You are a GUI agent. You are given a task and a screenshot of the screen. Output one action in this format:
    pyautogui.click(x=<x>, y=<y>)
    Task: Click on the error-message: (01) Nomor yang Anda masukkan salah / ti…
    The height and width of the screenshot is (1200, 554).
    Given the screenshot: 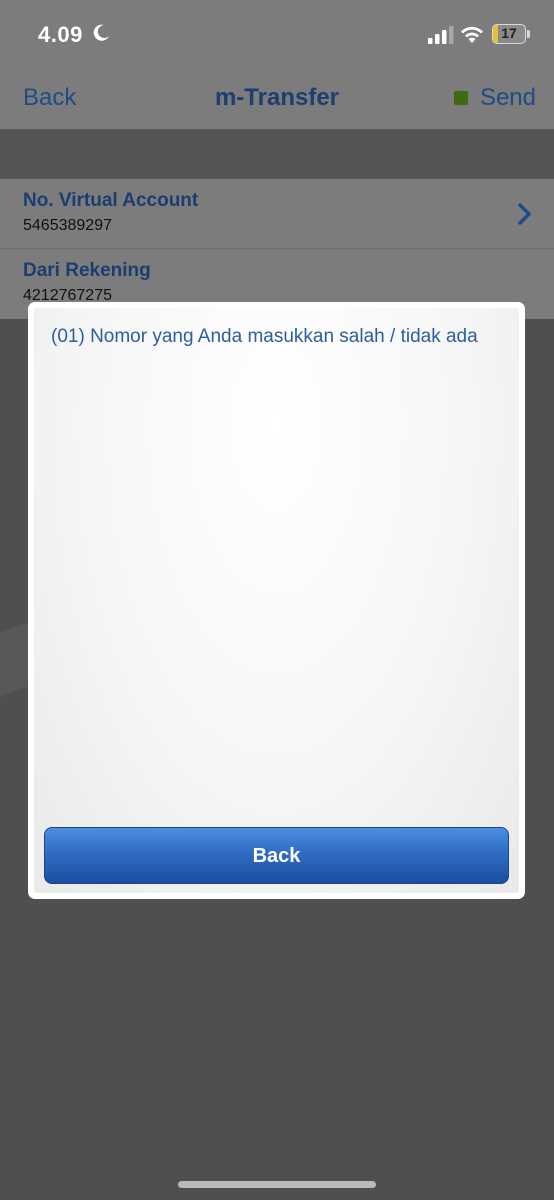 What is the action you would take?
    pyautogui.click(x=264, y=336)
    